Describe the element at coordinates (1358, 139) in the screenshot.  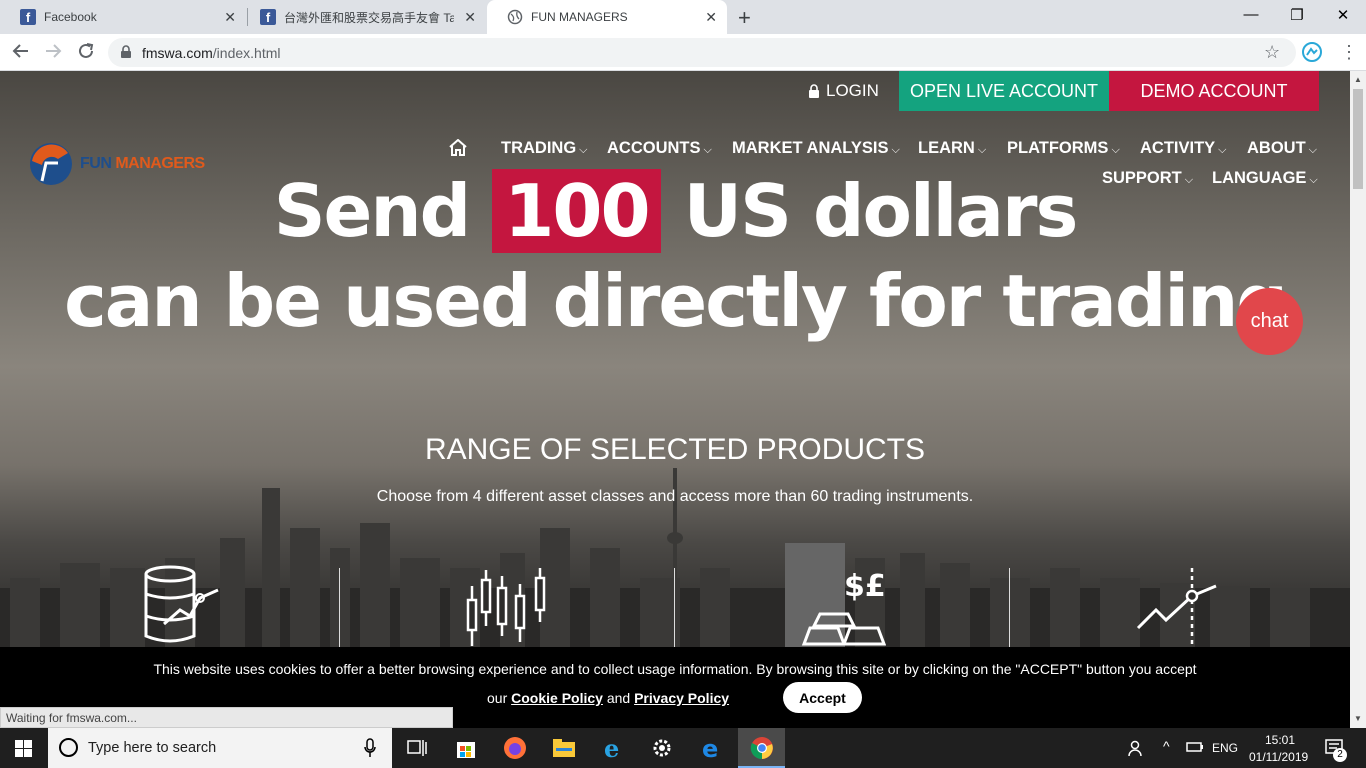
I see `scrollbar-thumb` at that location.